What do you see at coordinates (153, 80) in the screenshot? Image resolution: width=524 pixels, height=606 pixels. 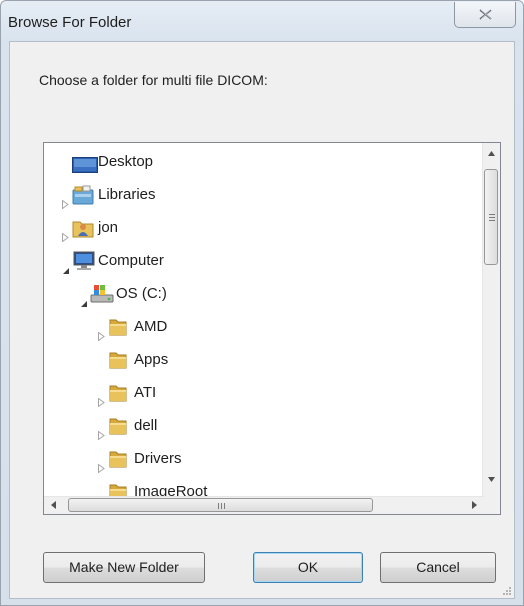 I see `prompt-text: Choose a folder for multi file DICOM:` at bounding box center [153, 80].